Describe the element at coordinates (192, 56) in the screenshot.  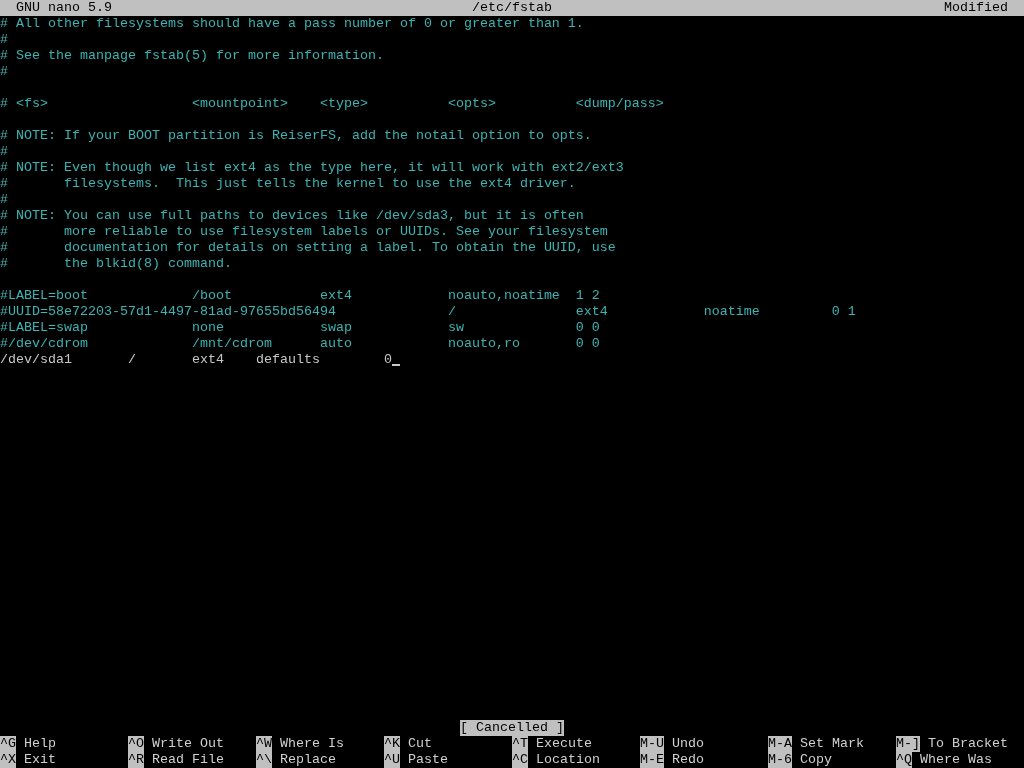
I see `code-line: # See the manpage fstab(5) for more information.` at that location.